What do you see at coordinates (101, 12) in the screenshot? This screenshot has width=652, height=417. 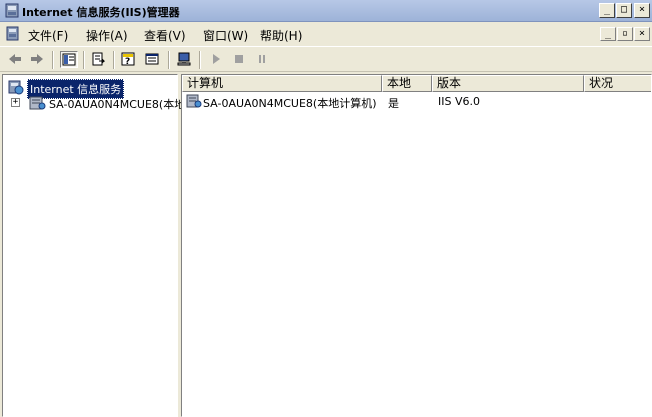 I see `window-title: Internet 信息服务(IIS)管理器` at bounding box center [101, 12].